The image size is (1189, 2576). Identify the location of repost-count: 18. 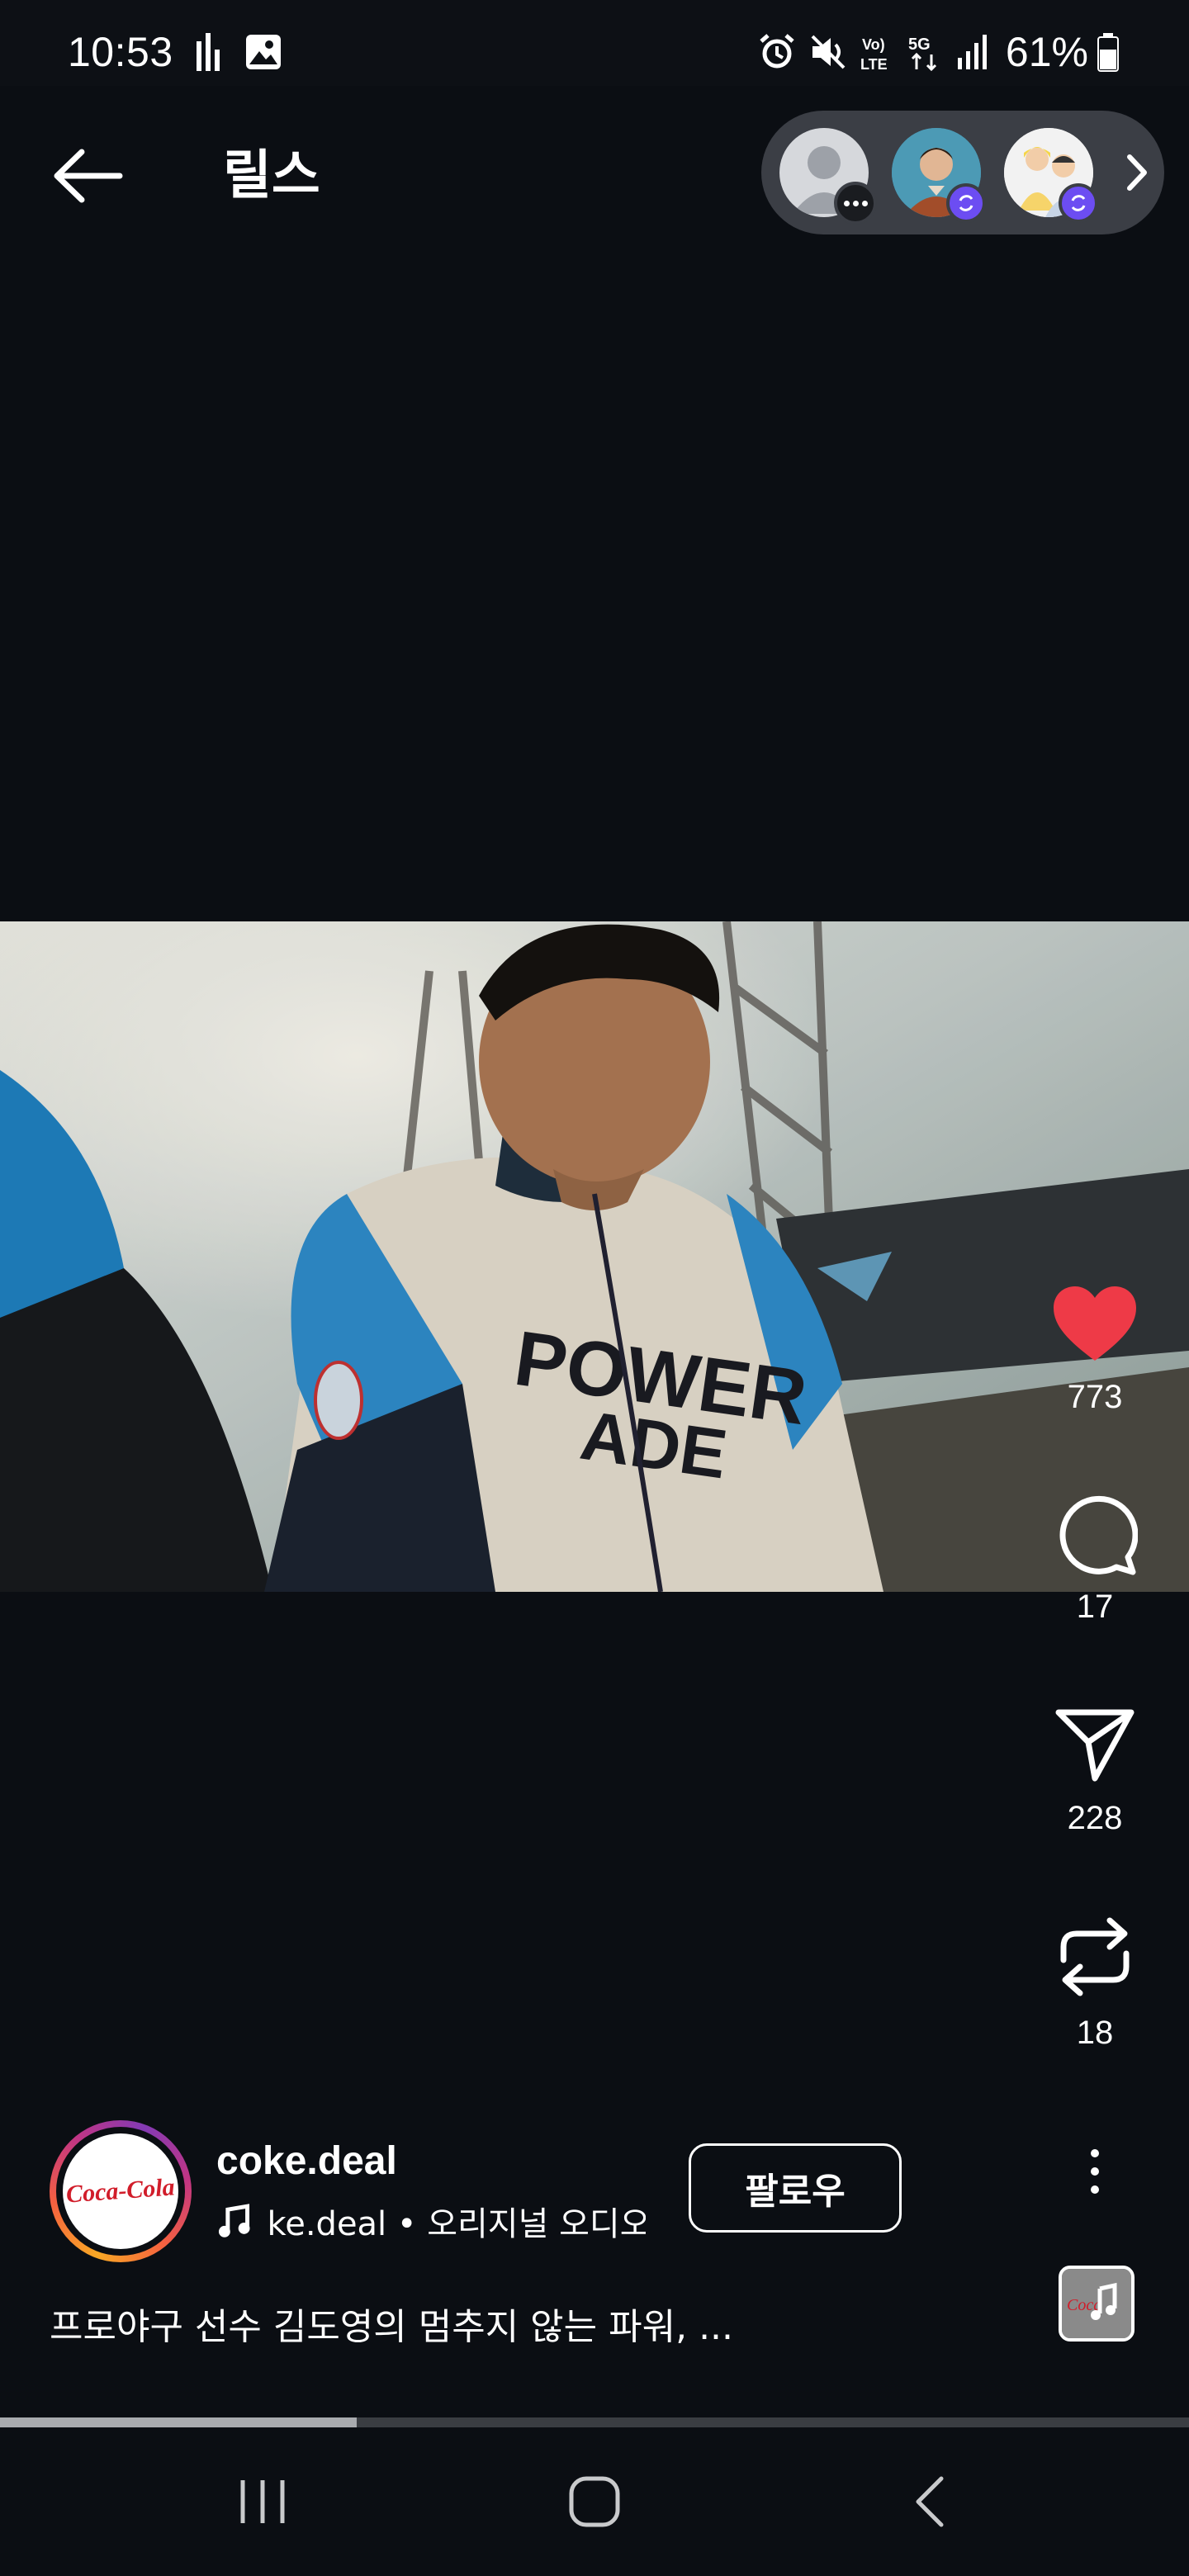
(1095, 2033).